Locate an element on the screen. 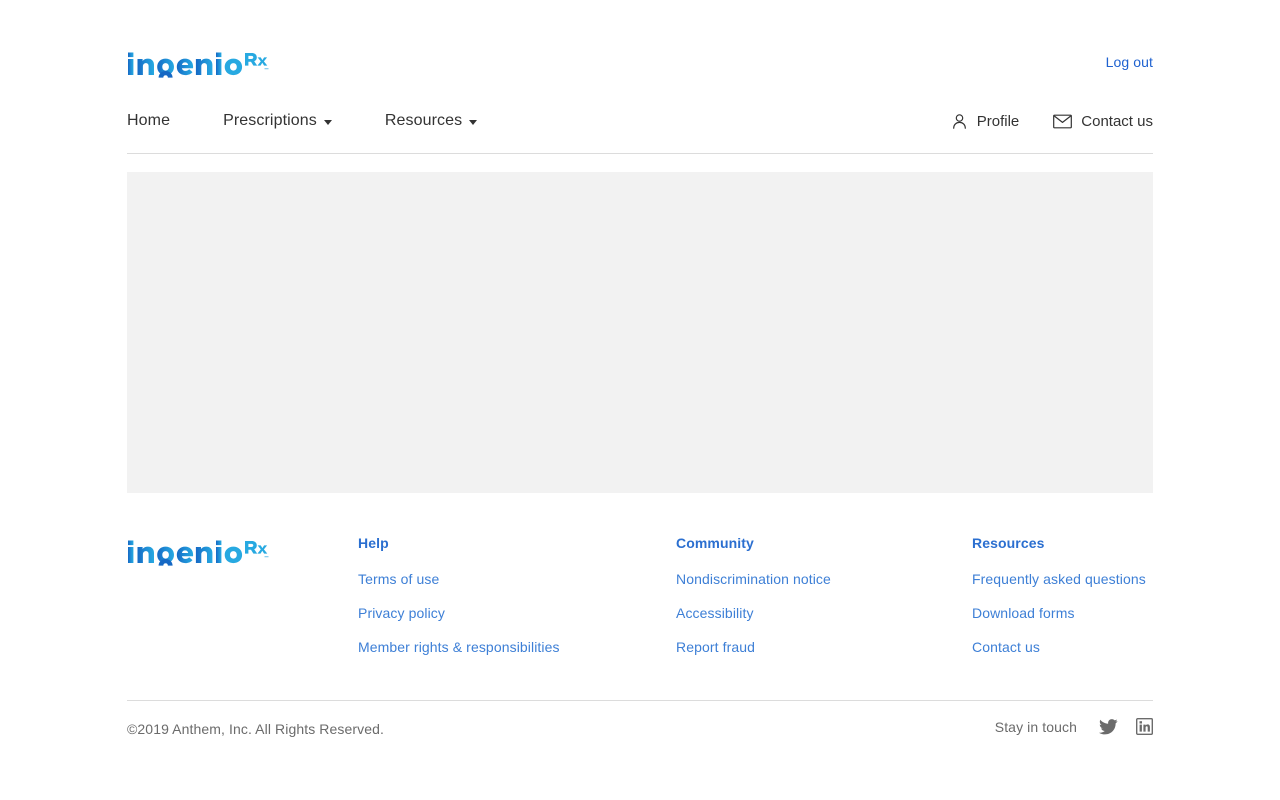  social-links: Stay in touch is located at coordinates (1074, 726).